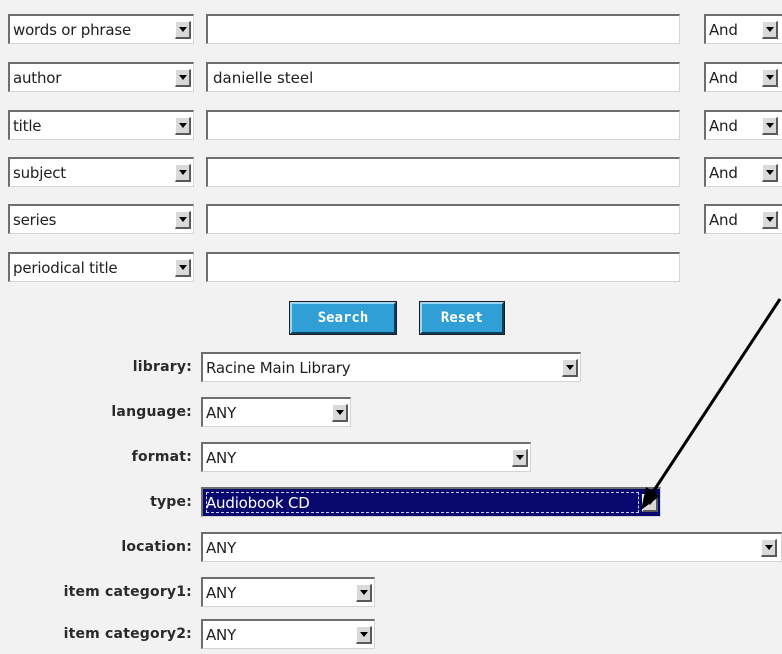 The width and height of the screenshot is (782, 654). I want to click on operator-select-row2: And, so click(743, 77).